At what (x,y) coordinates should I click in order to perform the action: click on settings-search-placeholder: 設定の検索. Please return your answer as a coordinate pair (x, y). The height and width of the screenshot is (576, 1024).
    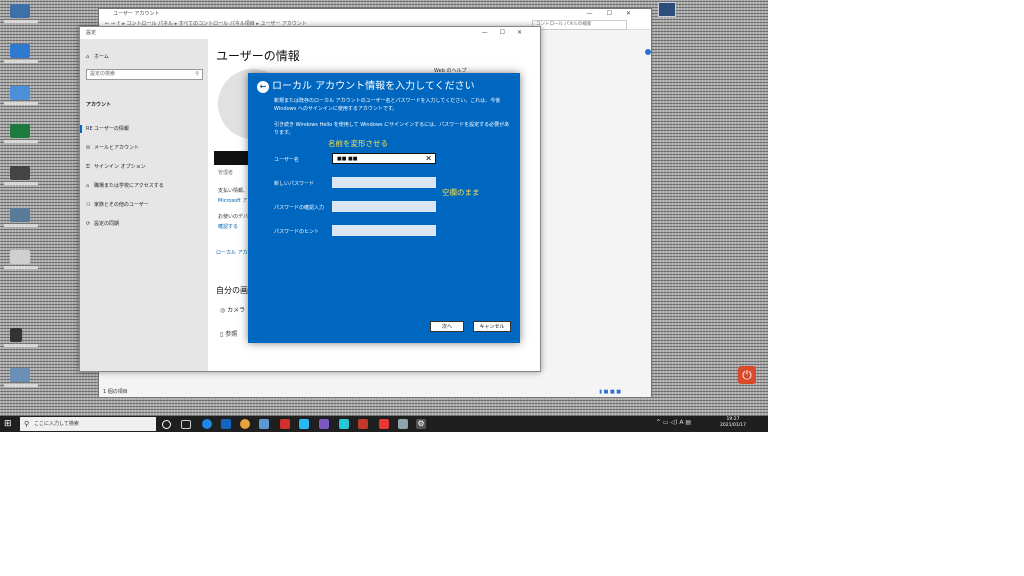
    Looking at the image, I should click on (103, 74).